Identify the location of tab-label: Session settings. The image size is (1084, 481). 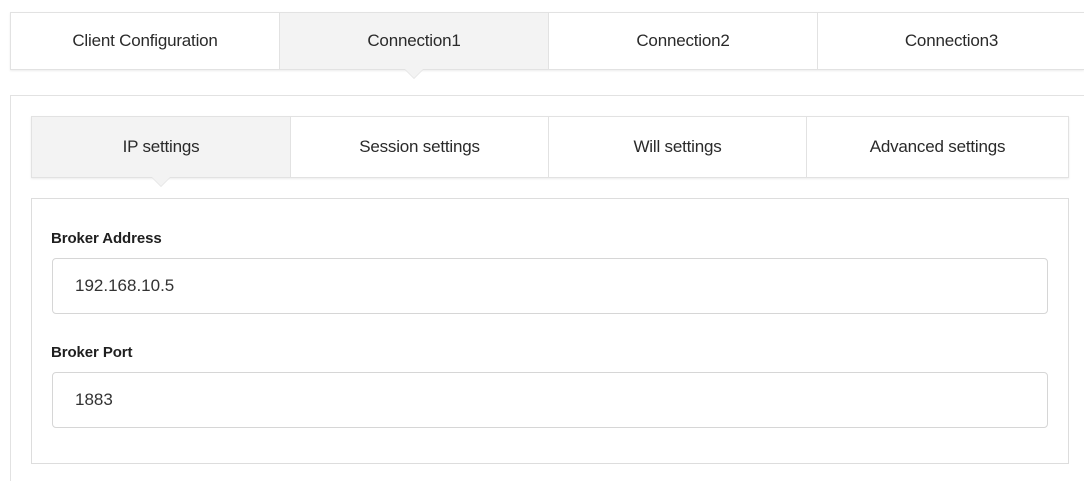
(419, 146).